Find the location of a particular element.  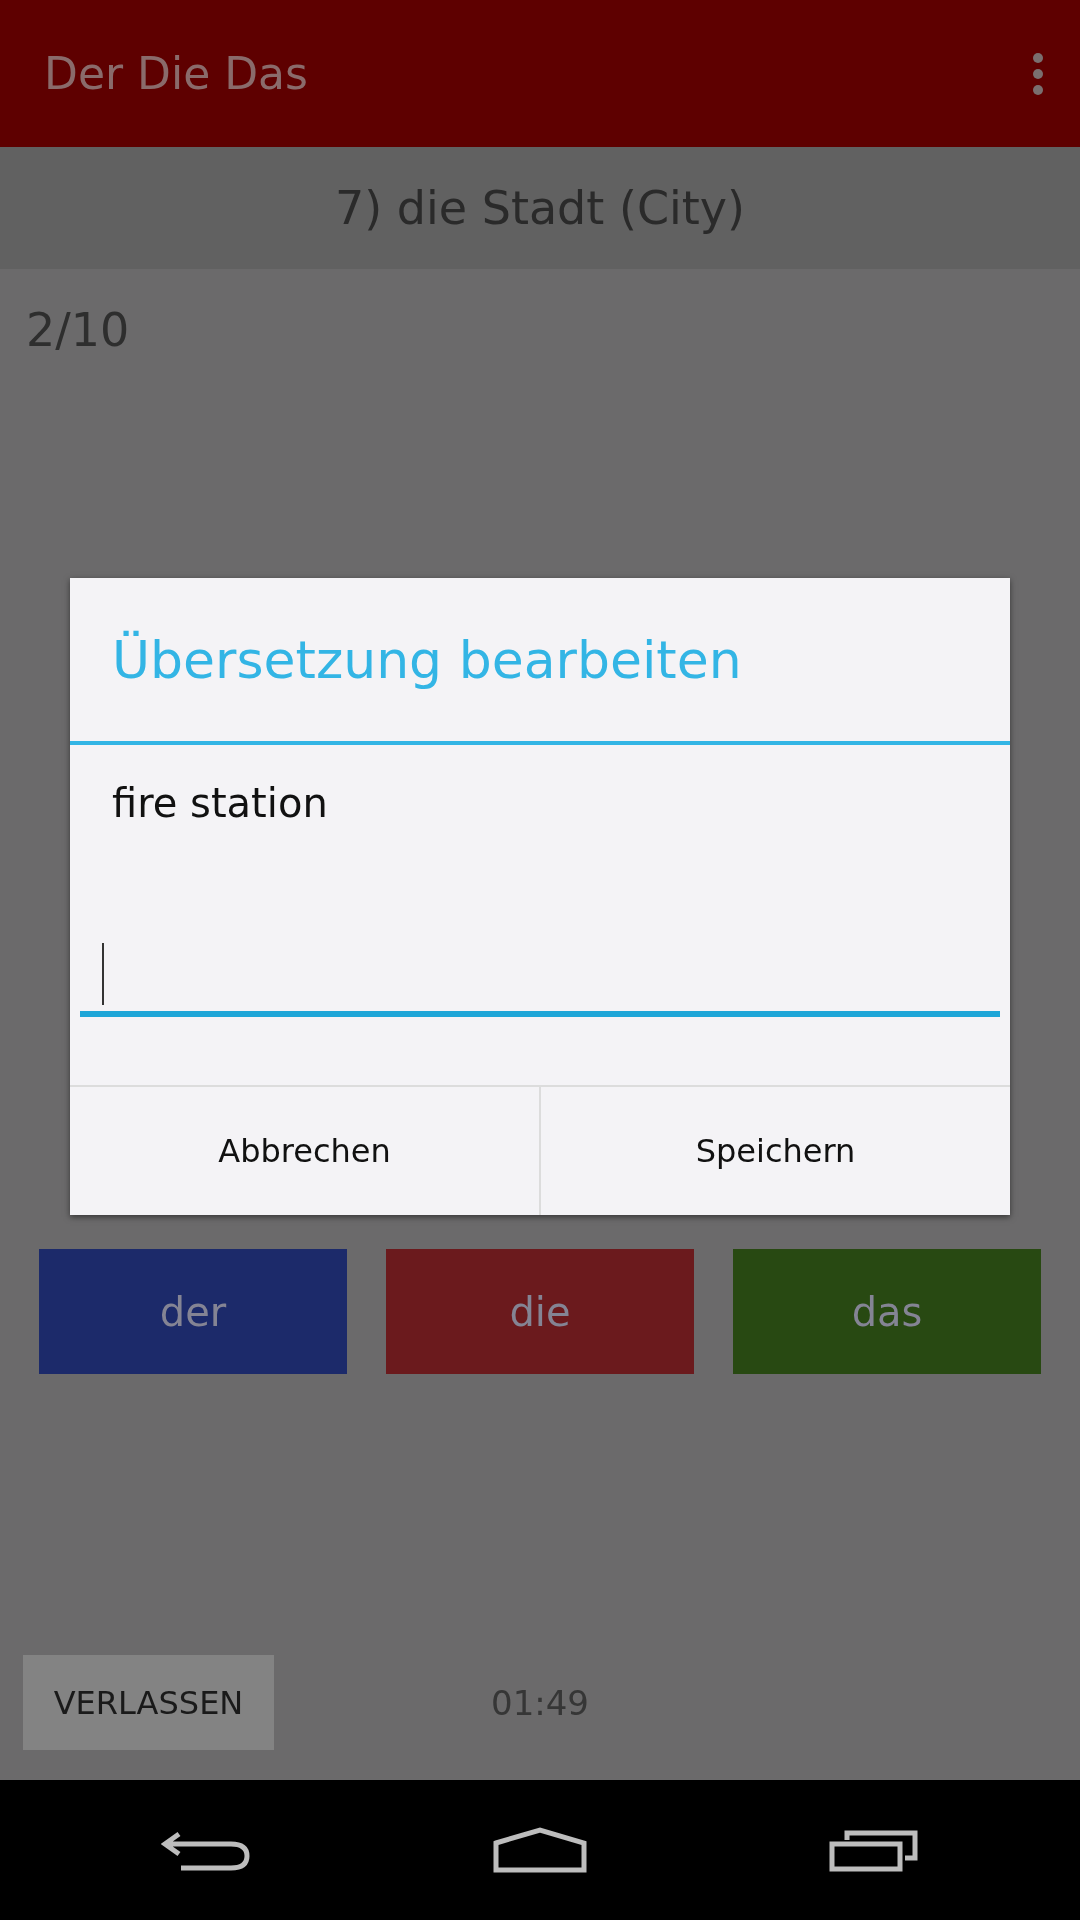

exit-button: VERLASSEN is located at coordinates (148, 1702).